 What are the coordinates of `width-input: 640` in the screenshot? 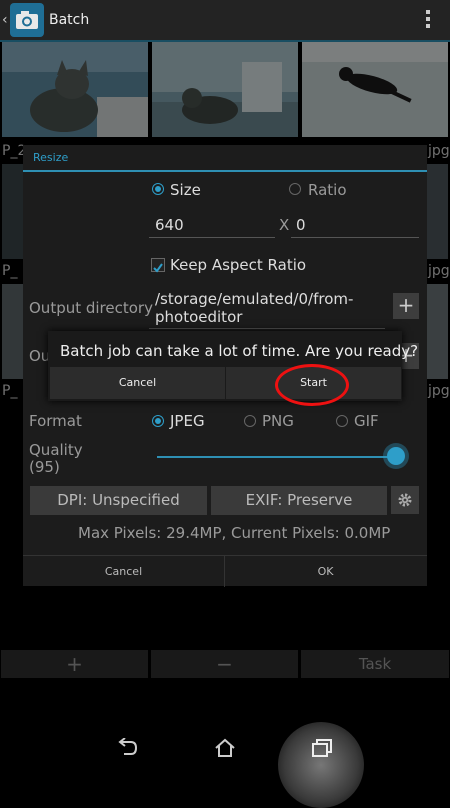 It's located at (169, 225).